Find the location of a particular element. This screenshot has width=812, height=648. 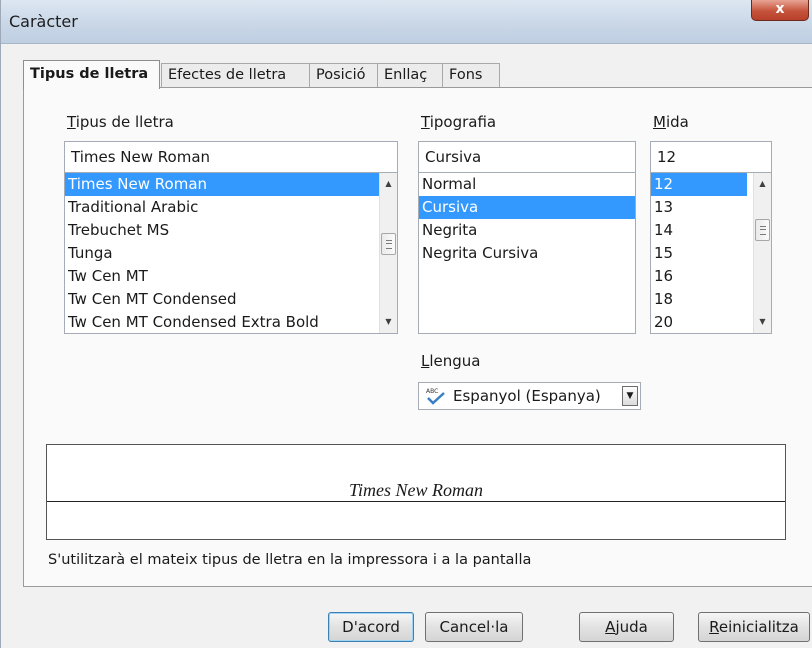

language-label: Llengua is located at coordinates (451, 361).